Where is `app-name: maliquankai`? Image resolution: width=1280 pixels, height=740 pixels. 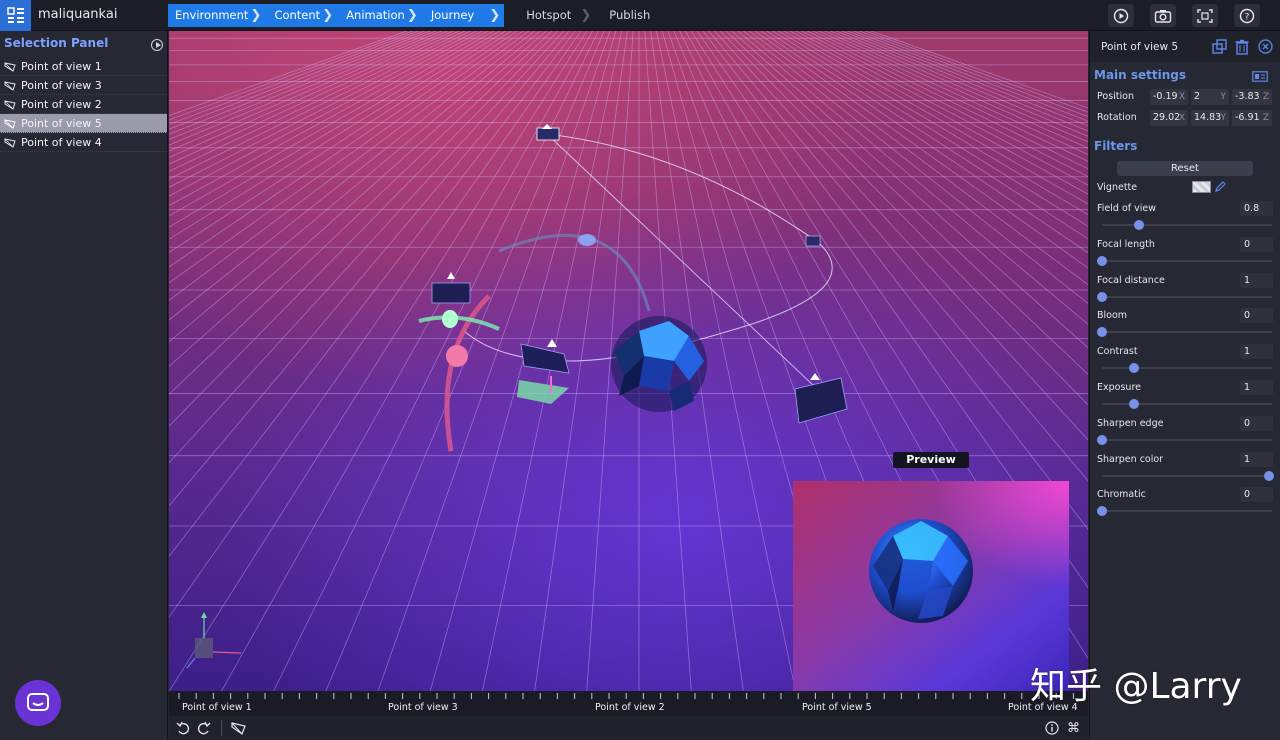 app-name: maliquankai is located at coordinates (78, 14).